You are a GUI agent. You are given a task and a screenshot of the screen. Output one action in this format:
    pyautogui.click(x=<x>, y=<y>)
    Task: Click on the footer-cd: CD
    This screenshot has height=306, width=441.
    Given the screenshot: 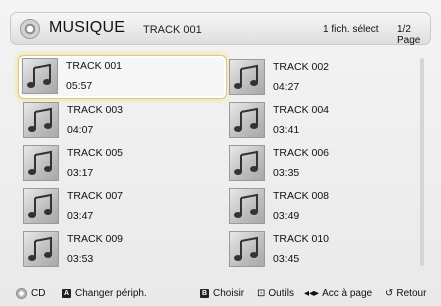 What is the action you would take?
    pyautogui.click(x=30, y=293)
    